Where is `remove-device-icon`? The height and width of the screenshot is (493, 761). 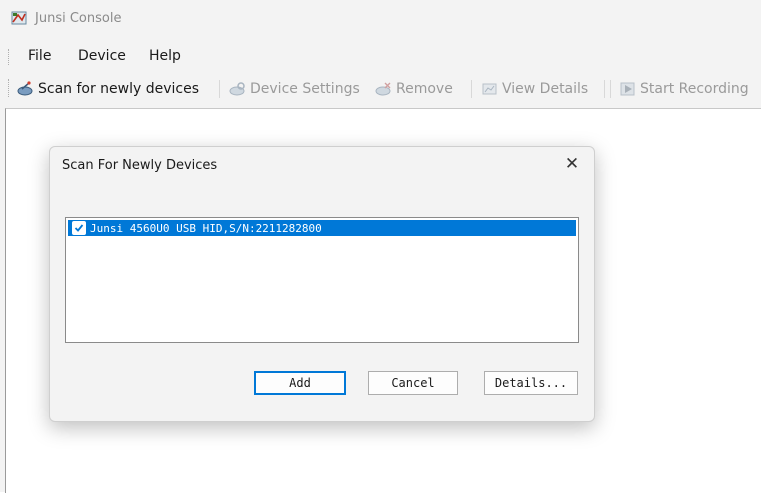 remove-device-icon is located at coordinates (384, 89).